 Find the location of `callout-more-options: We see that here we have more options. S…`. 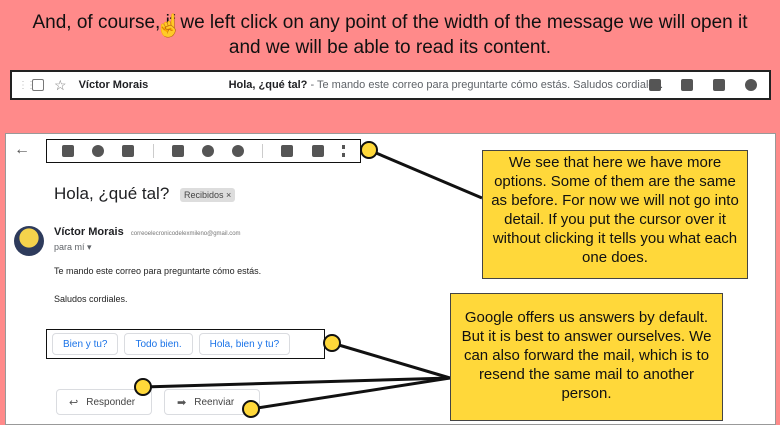

callout-more-options: We see that here we have more options. S… is located at coordinates (615, 214).